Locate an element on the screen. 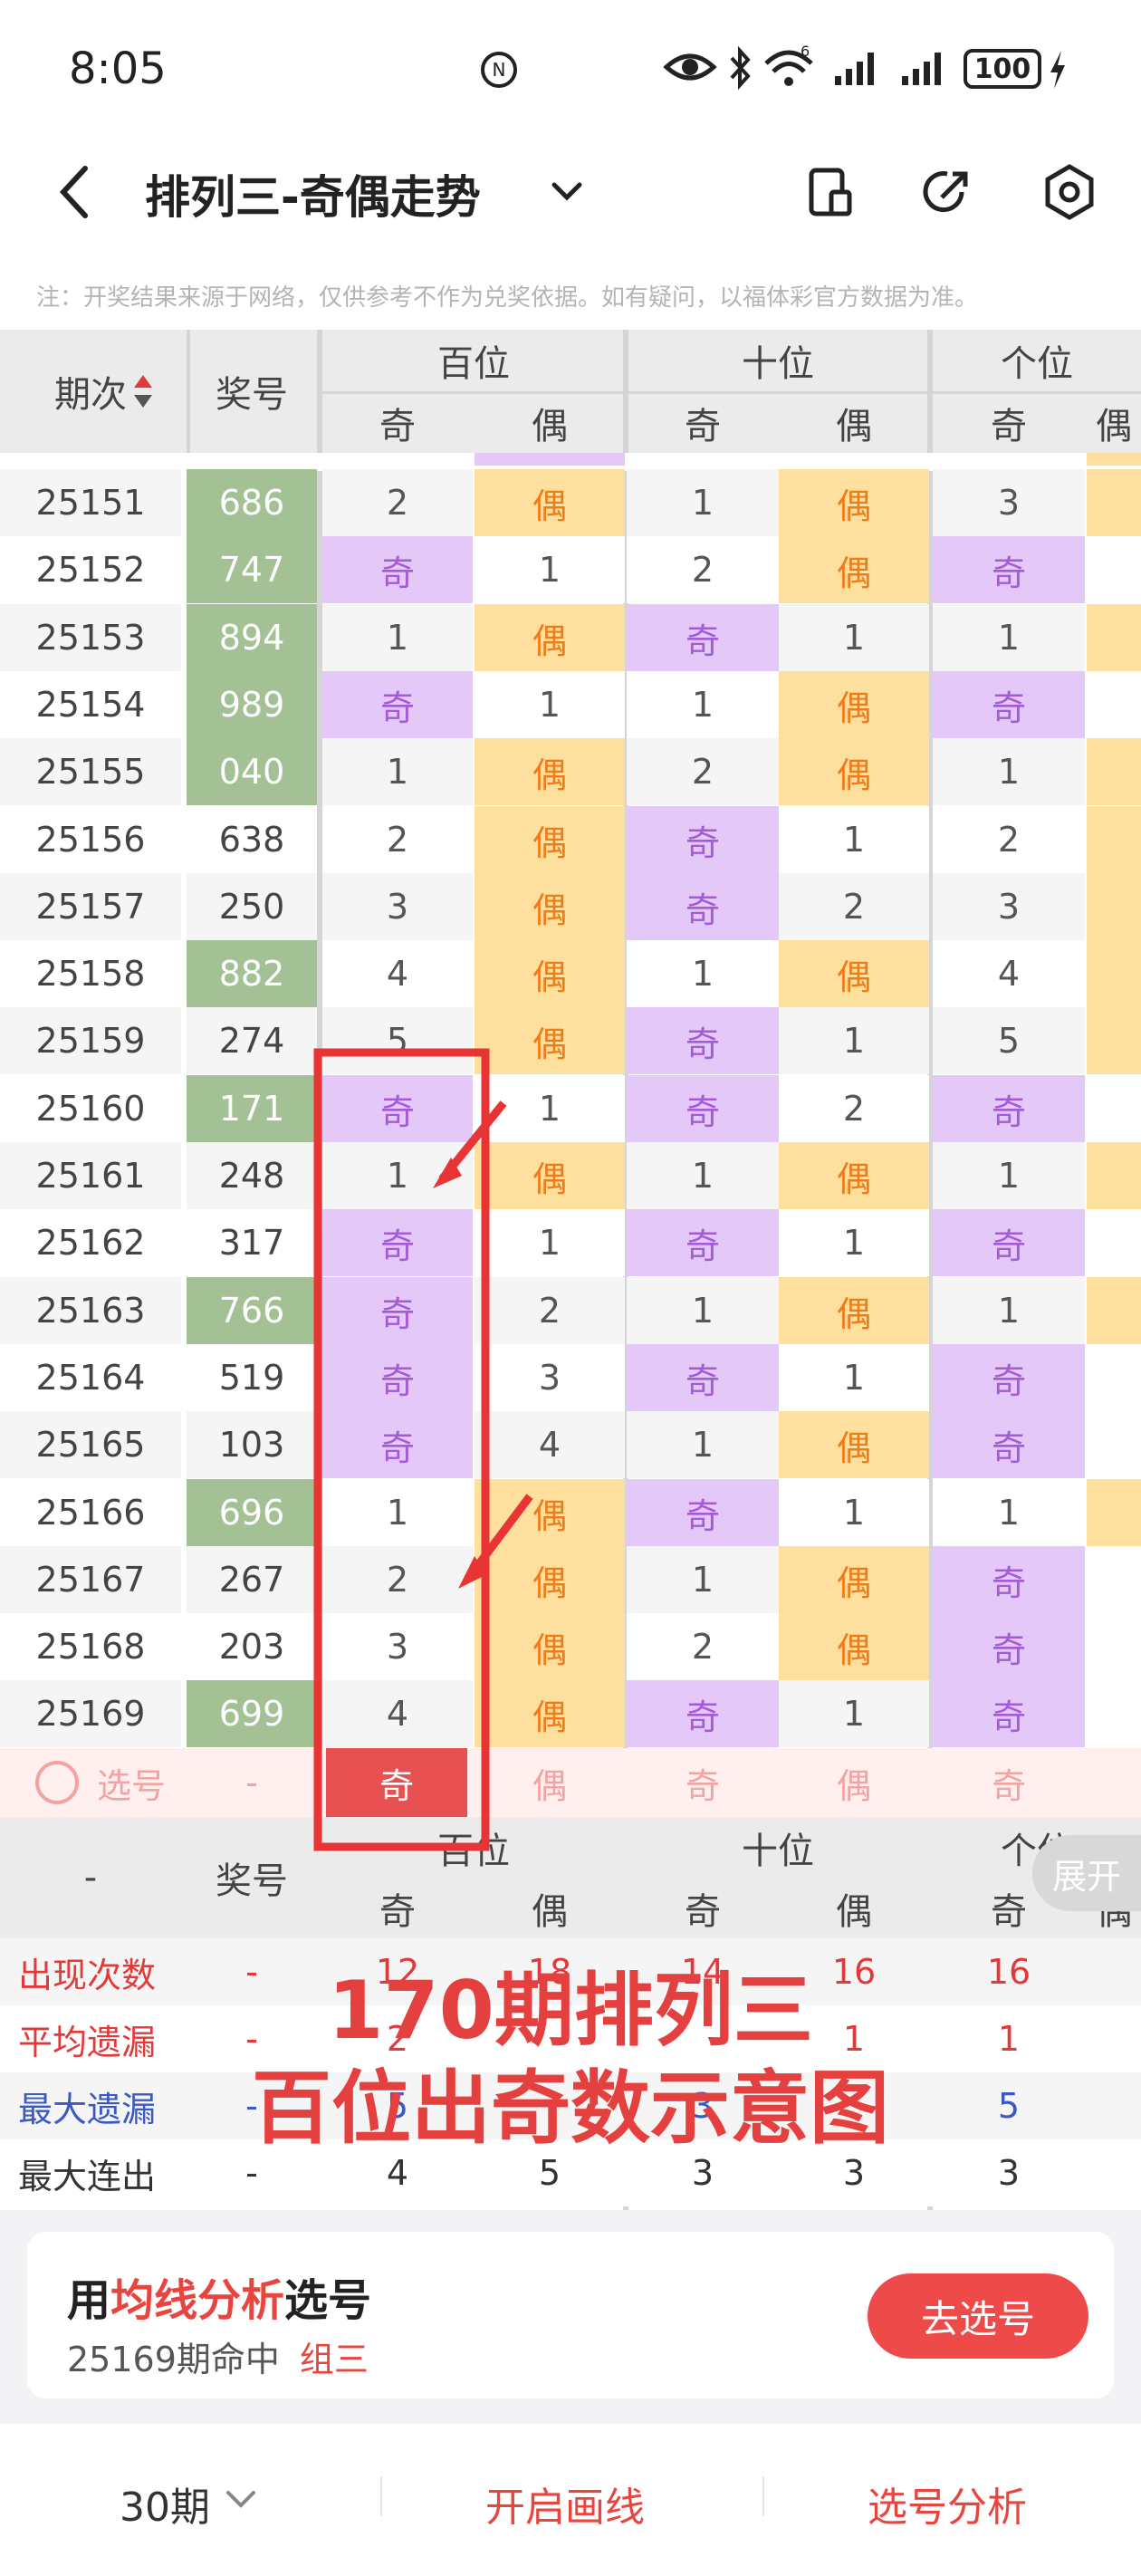 Image resolution: width=1141 pixels, height=2576 pixels. expand-button: 展开 is located at coordinates (1087, 1873).